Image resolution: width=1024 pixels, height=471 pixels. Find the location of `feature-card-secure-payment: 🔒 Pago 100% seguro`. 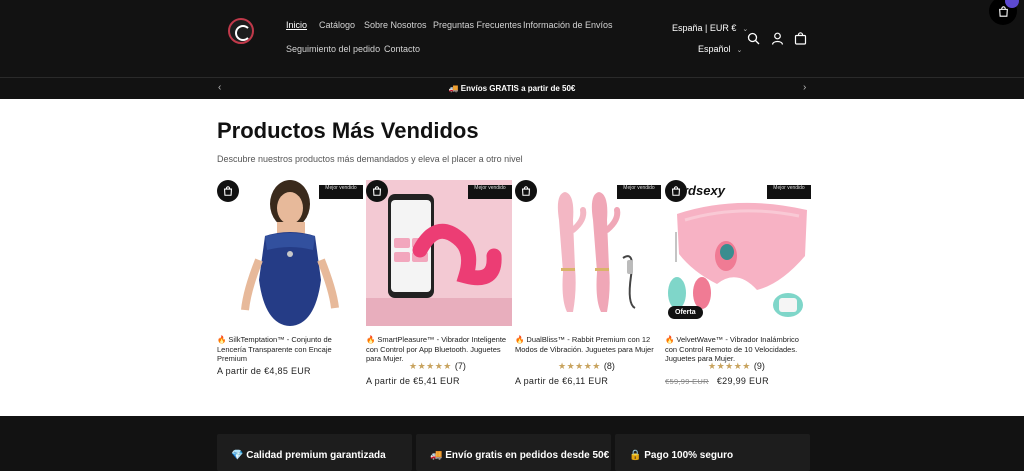

feature-card-secure-payment: 🔒 Pago 100% seguro is located at coordinates (712, 452).